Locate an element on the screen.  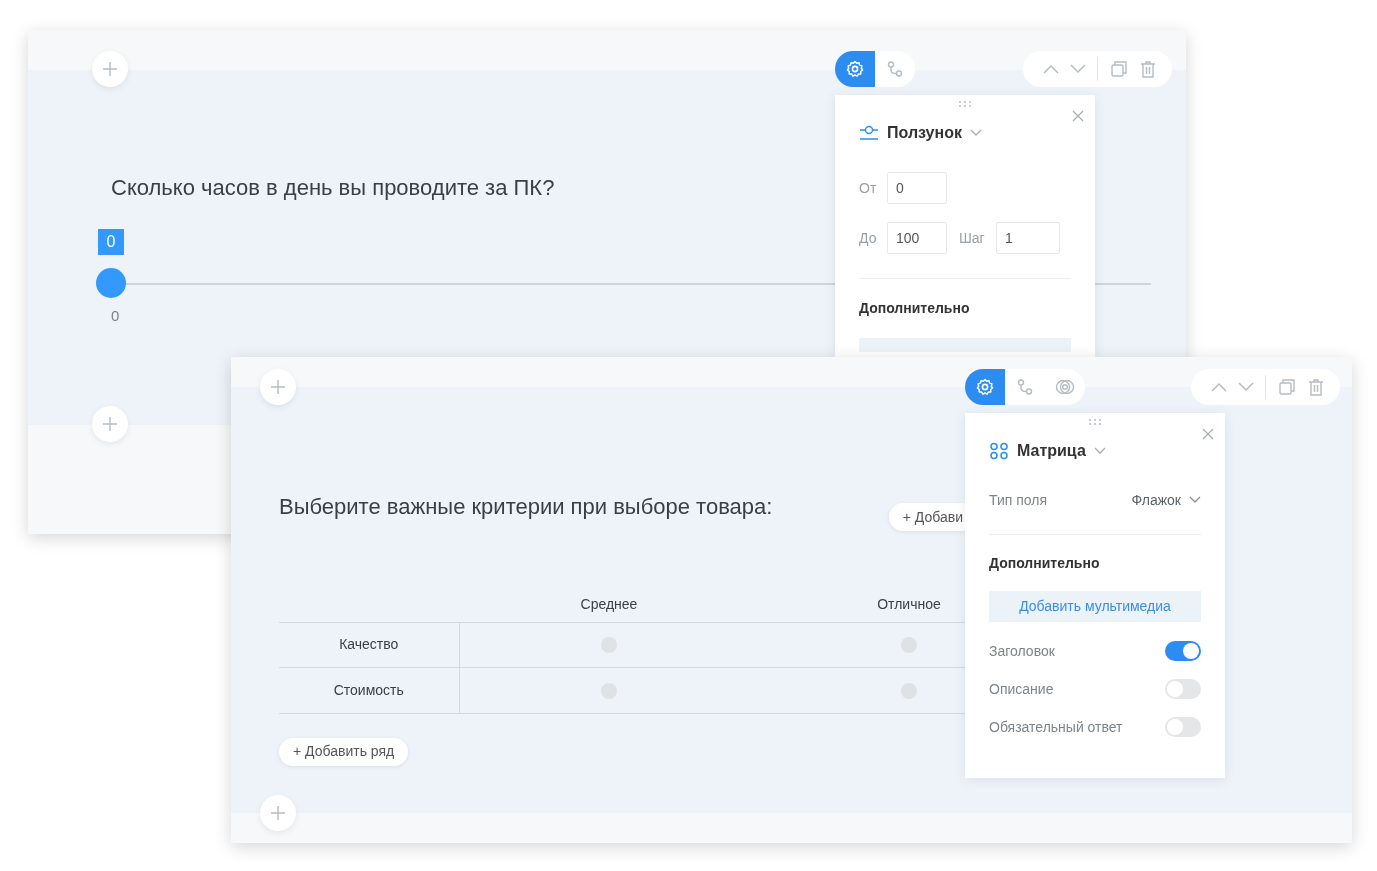
toggle-label: Описание is located at coordinates (1021, 689).